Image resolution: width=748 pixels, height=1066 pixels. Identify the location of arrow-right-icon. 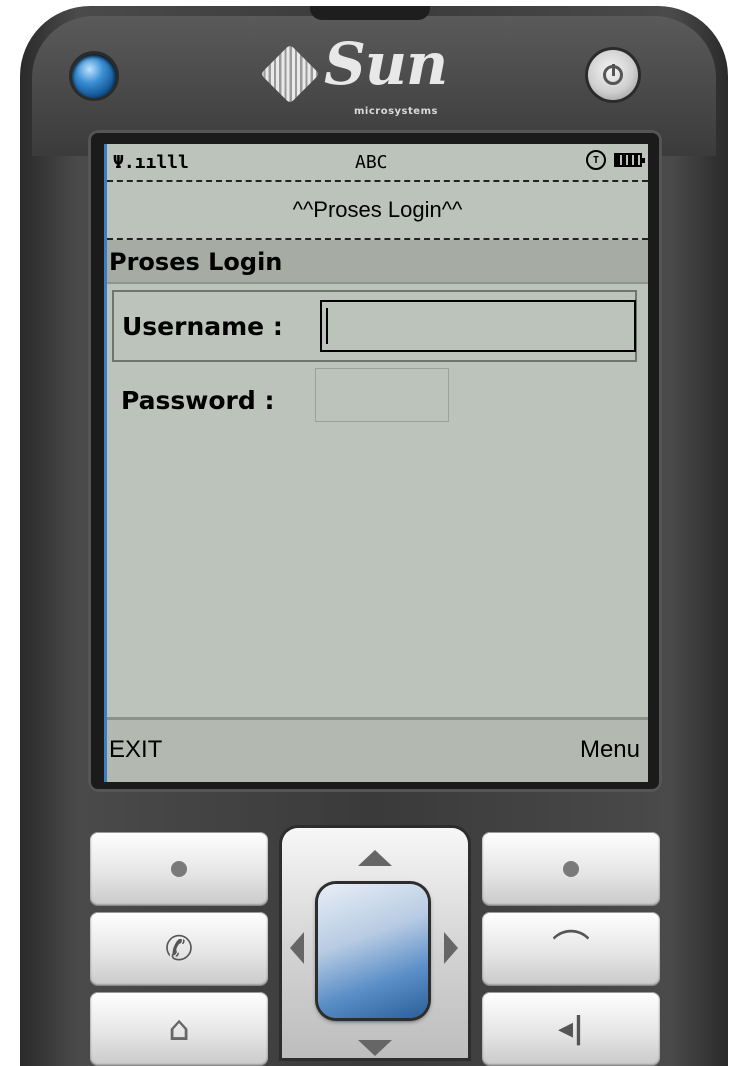
(451, 948).